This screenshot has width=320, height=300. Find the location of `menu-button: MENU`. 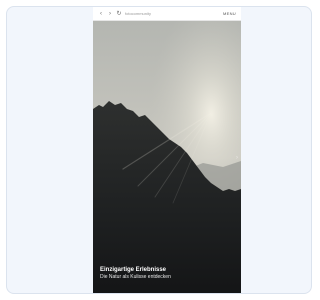

menu-button: MENU is located at coordinates (229, 14).